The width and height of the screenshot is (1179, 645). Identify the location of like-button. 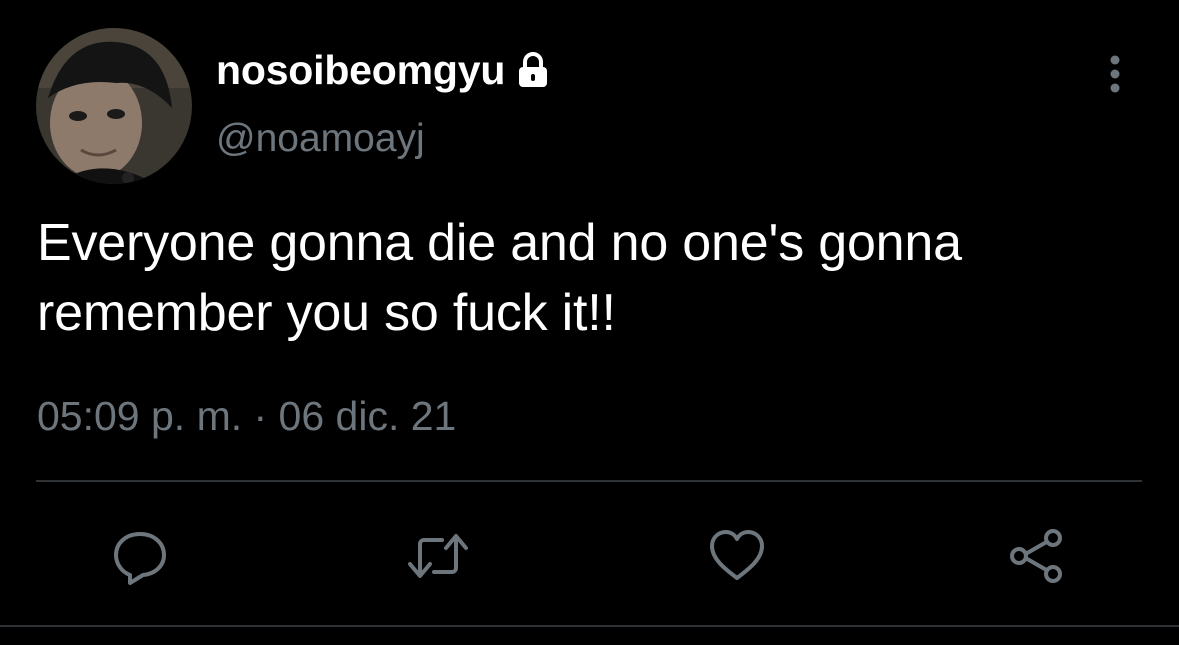
(737, 556).